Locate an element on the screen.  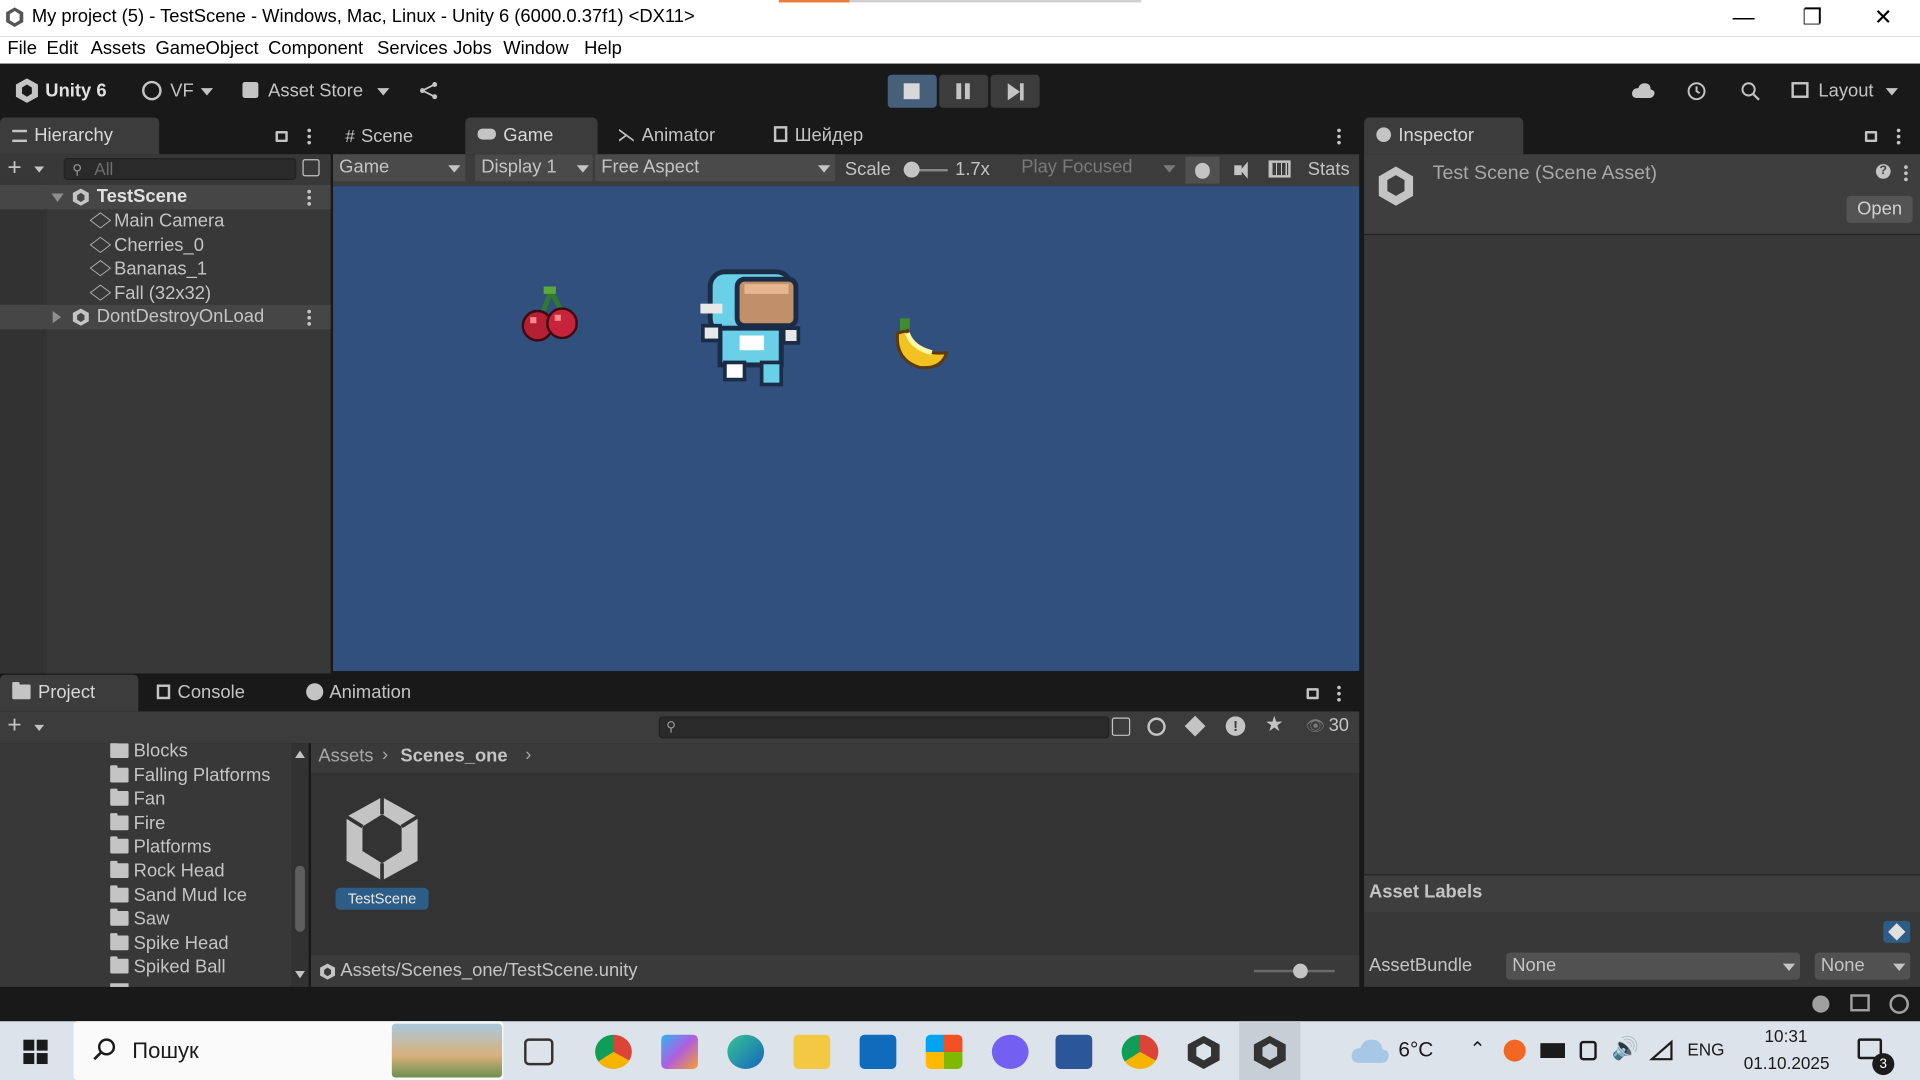
variant-dropdown: None is located at coordinates (1862, 966).